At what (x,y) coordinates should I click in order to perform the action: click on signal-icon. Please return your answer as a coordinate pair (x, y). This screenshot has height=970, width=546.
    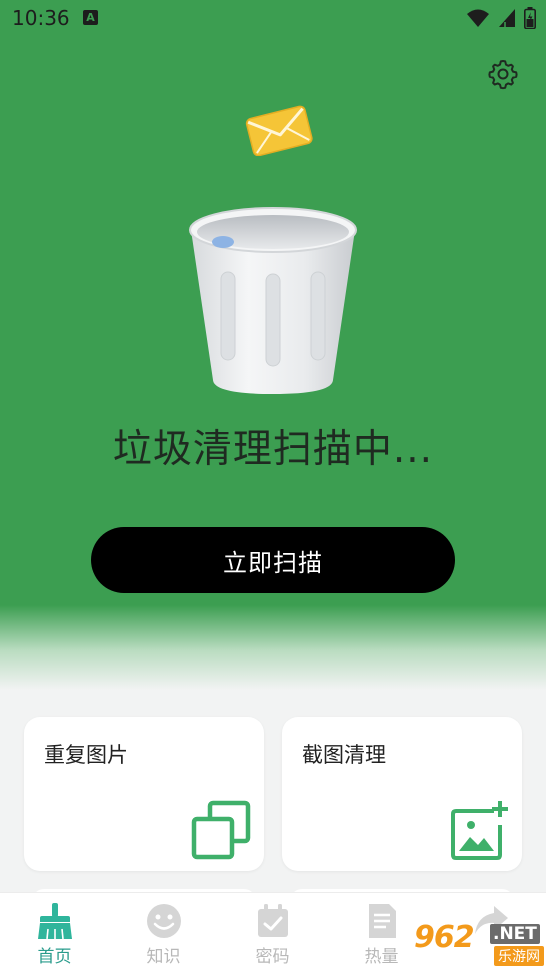
    Looking at the image, I should click on (507, 18).